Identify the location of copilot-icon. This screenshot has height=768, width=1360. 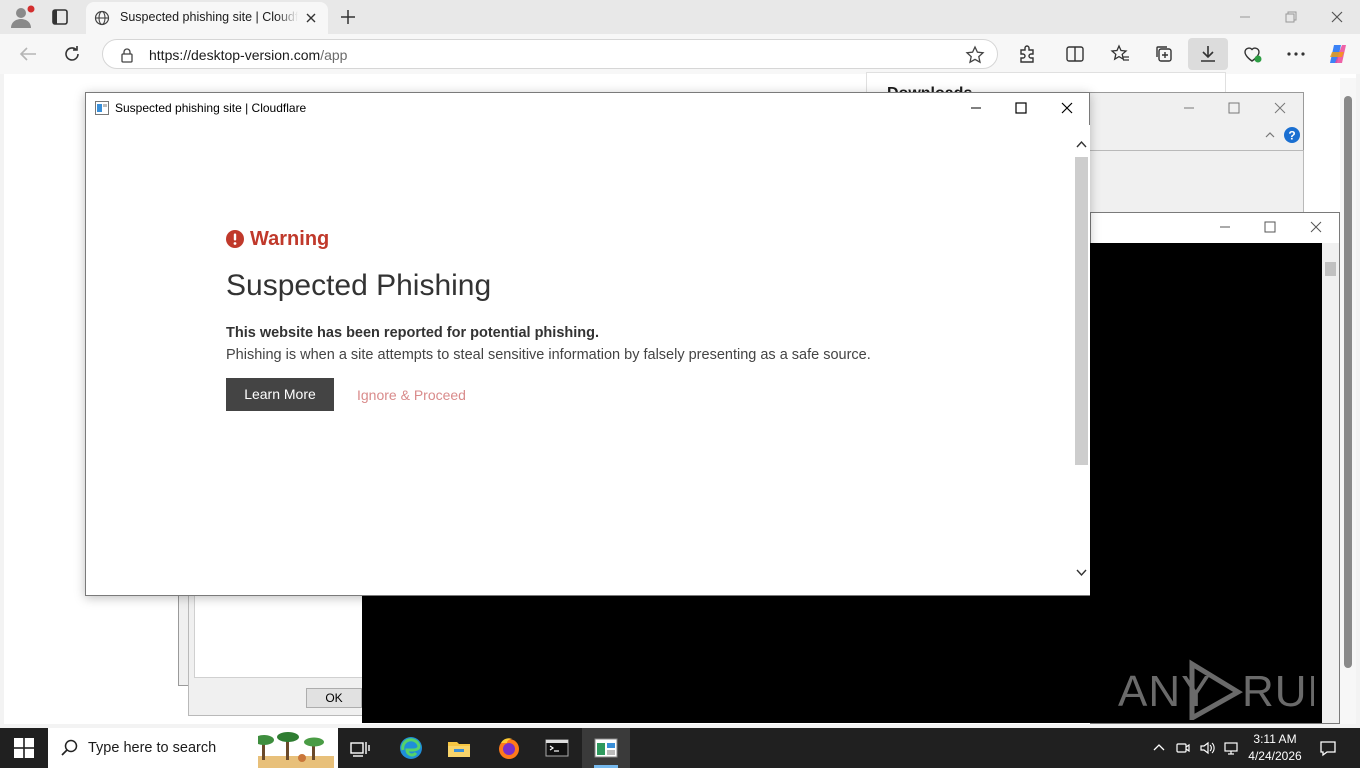
(1338, 54).